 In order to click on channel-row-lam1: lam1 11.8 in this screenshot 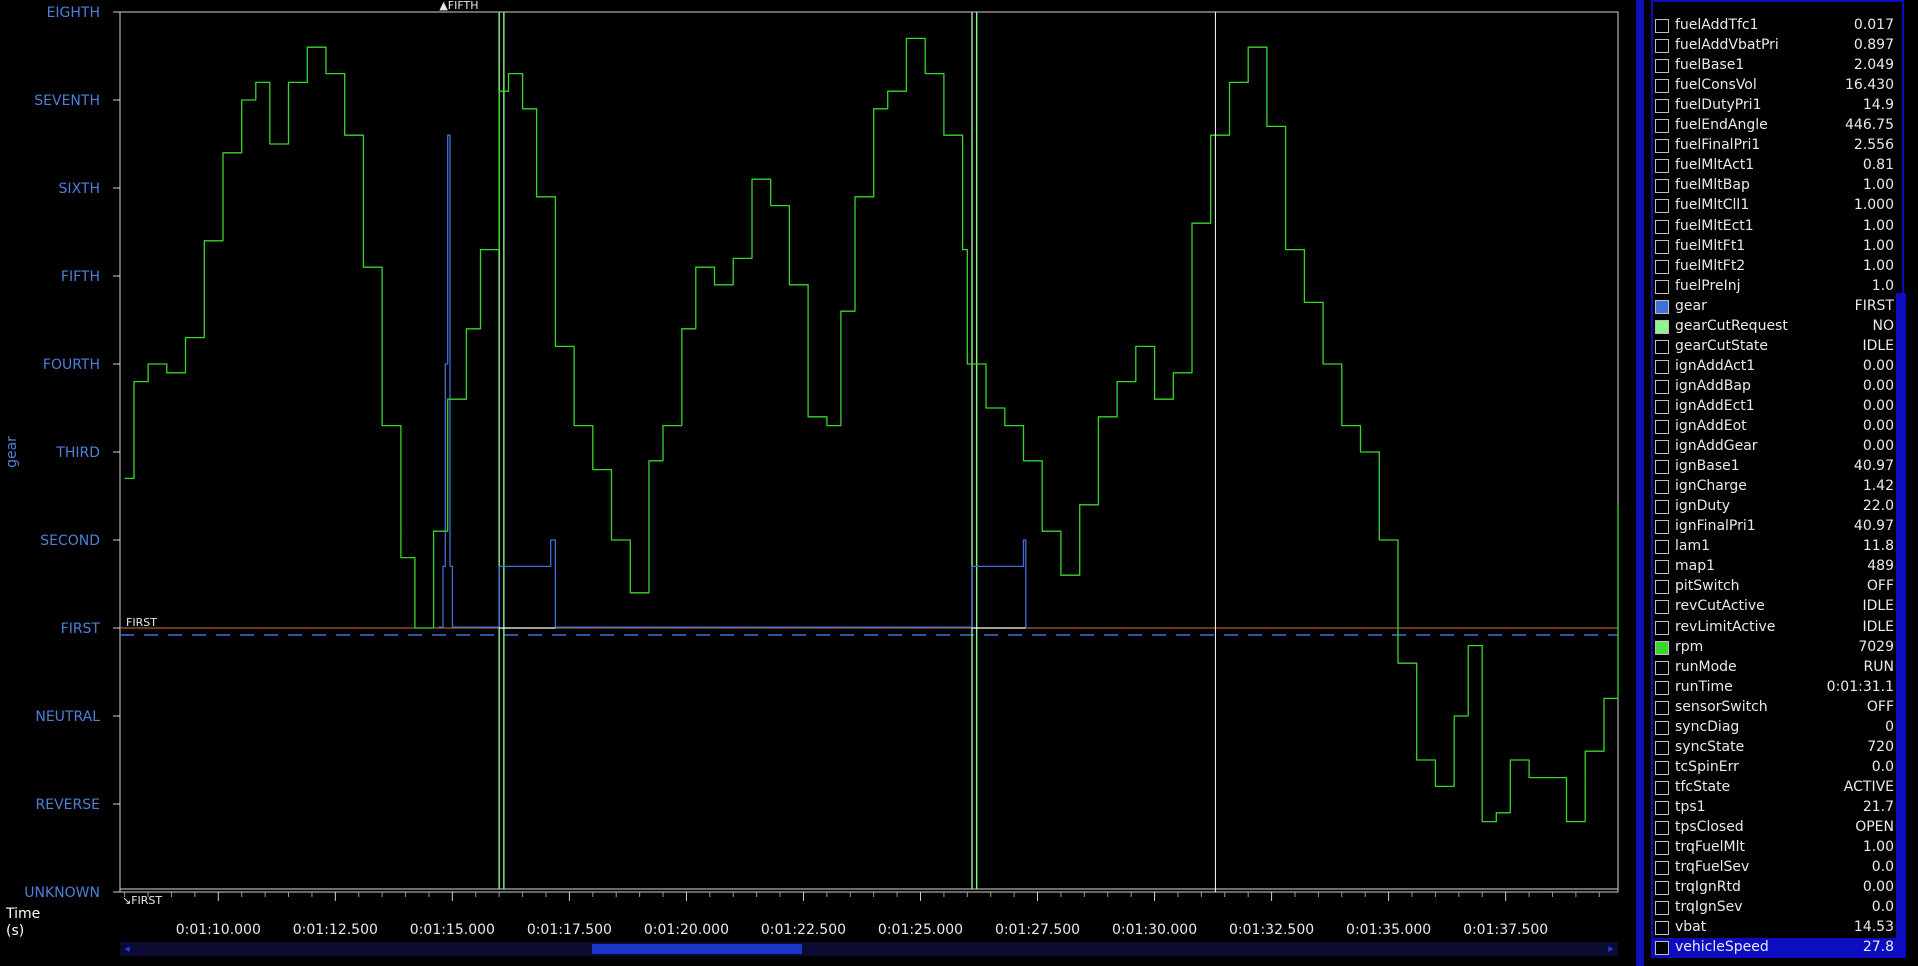, I will do `click(1777, 547)`.